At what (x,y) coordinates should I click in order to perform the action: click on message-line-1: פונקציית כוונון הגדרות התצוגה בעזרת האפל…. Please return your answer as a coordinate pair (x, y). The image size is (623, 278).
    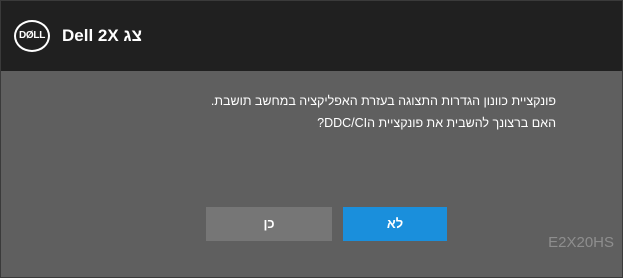
    Looking at the image, I should click on (383, 101).